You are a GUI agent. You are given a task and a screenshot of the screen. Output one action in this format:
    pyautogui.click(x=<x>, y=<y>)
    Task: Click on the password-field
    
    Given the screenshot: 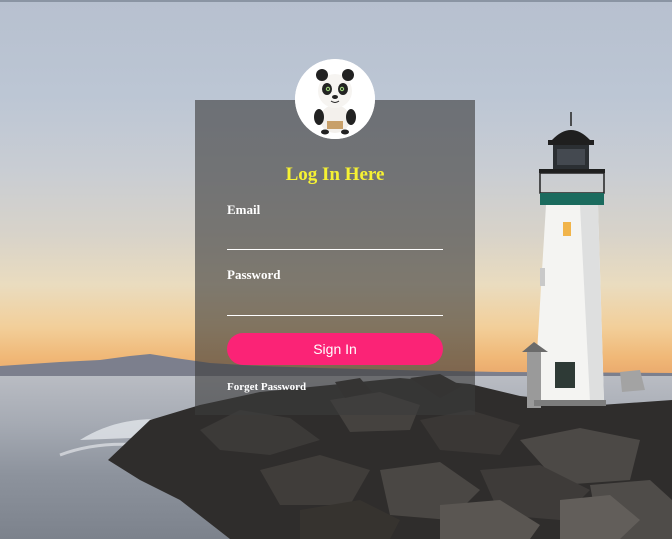 What is the action you would take?
    pyautogui.click(x=335, y=305)
    